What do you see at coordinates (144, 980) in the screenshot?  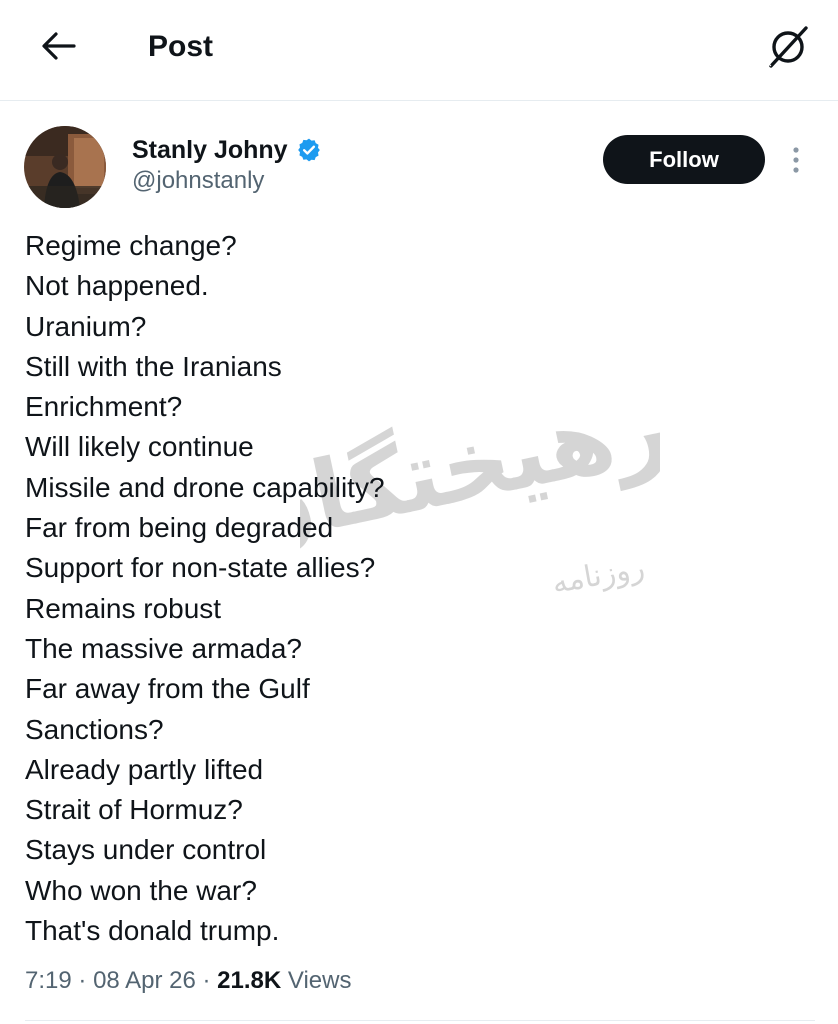 I see `tweet-date: 08 Apr 26` at bounding box center [144, 980].